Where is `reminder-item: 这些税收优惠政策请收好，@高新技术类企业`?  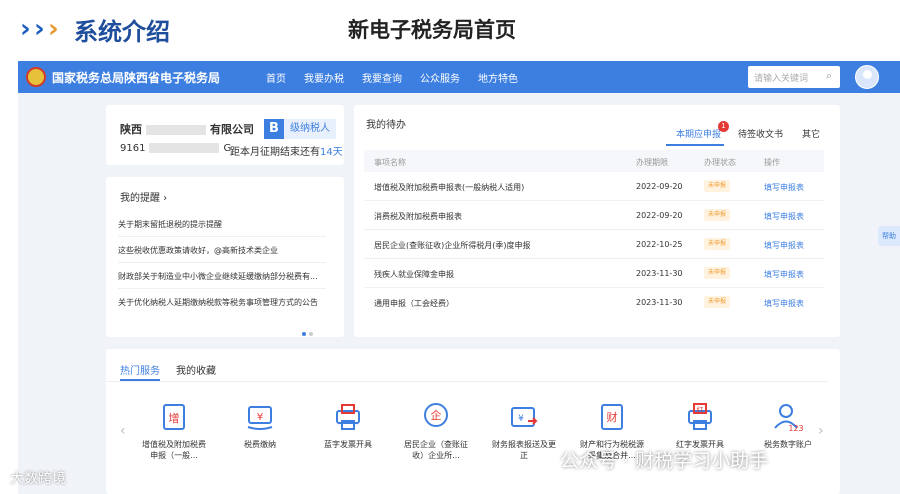
reminder-item: 这些税收优惠政策请收好，@高新技术类企业 is located at coordinates (222, 254).